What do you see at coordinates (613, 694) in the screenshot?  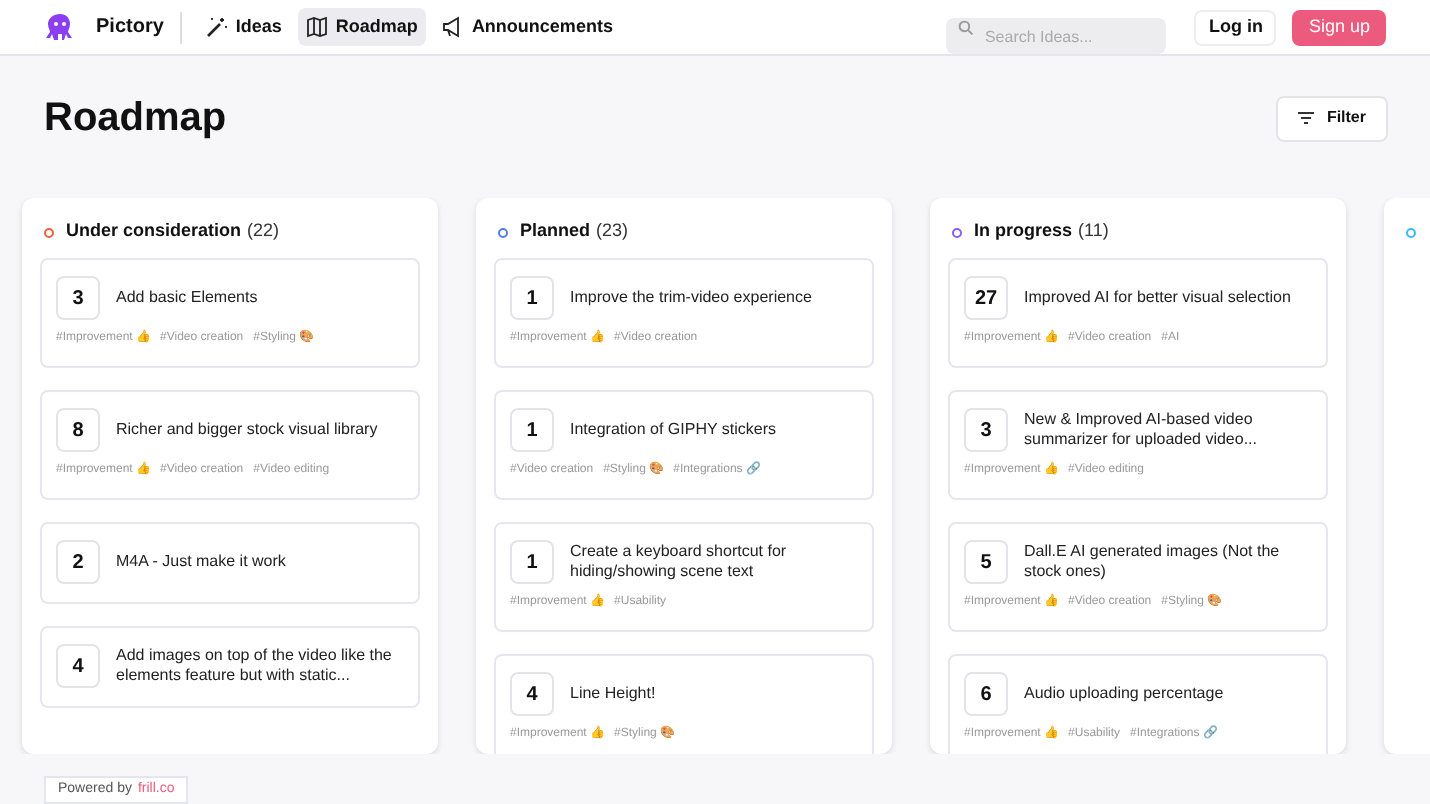 I see `idea-title: Line Height!` at bounding box center [613, 694].